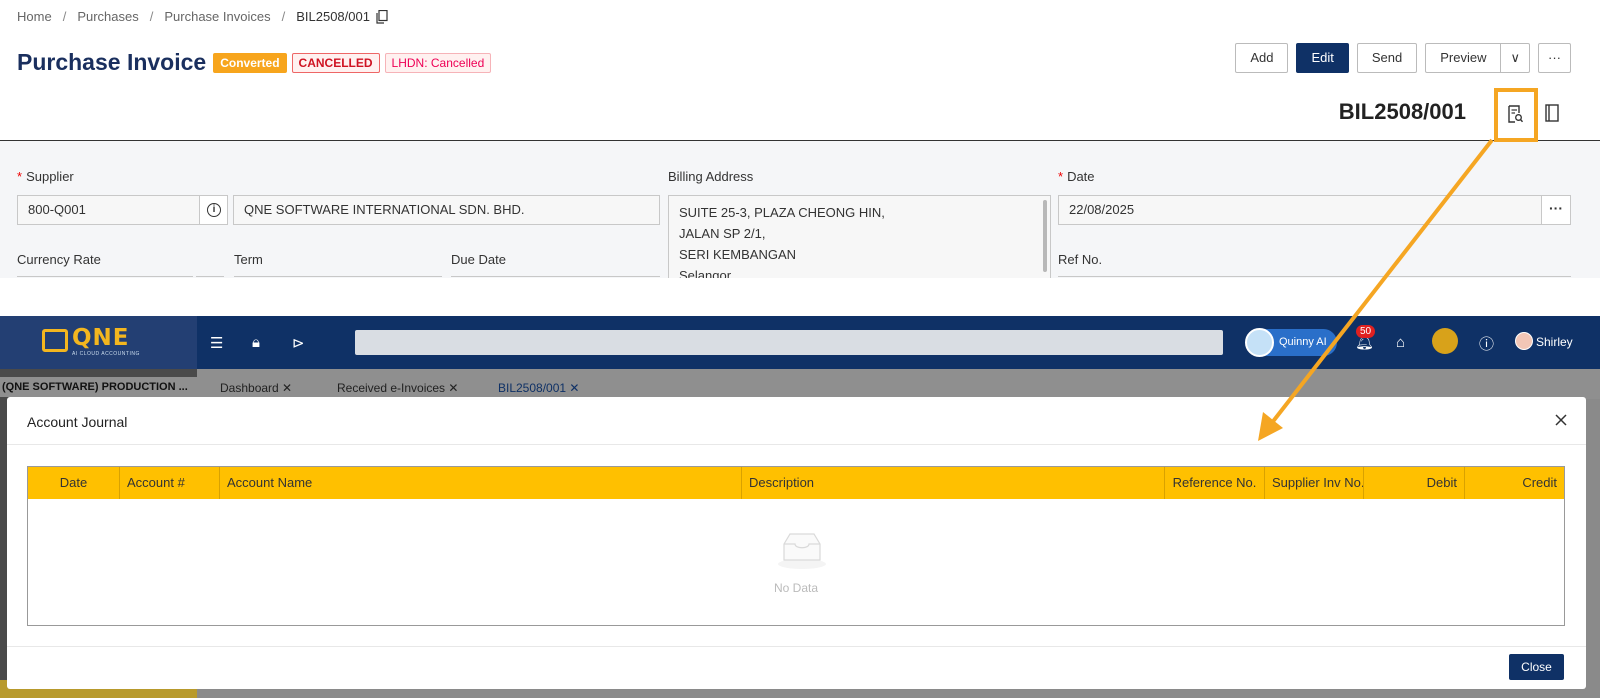 This screenshot has height=698, width=1600. Describe the element at coordinates (170, 483) in the screenshot. I see `column-account-number: Account #` at that location.